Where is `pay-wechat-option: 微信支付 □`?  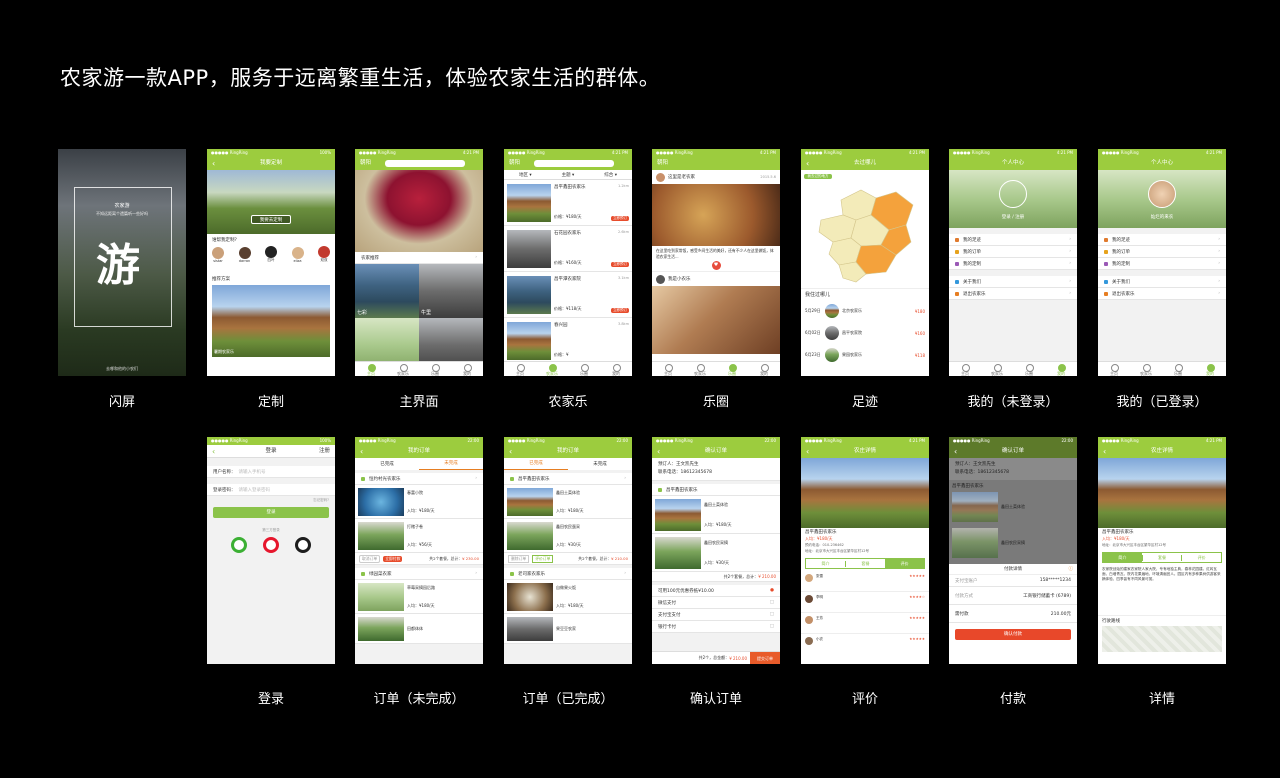 pay-wechat-option: 微信支付 □ is located at coordinates (716, 603).